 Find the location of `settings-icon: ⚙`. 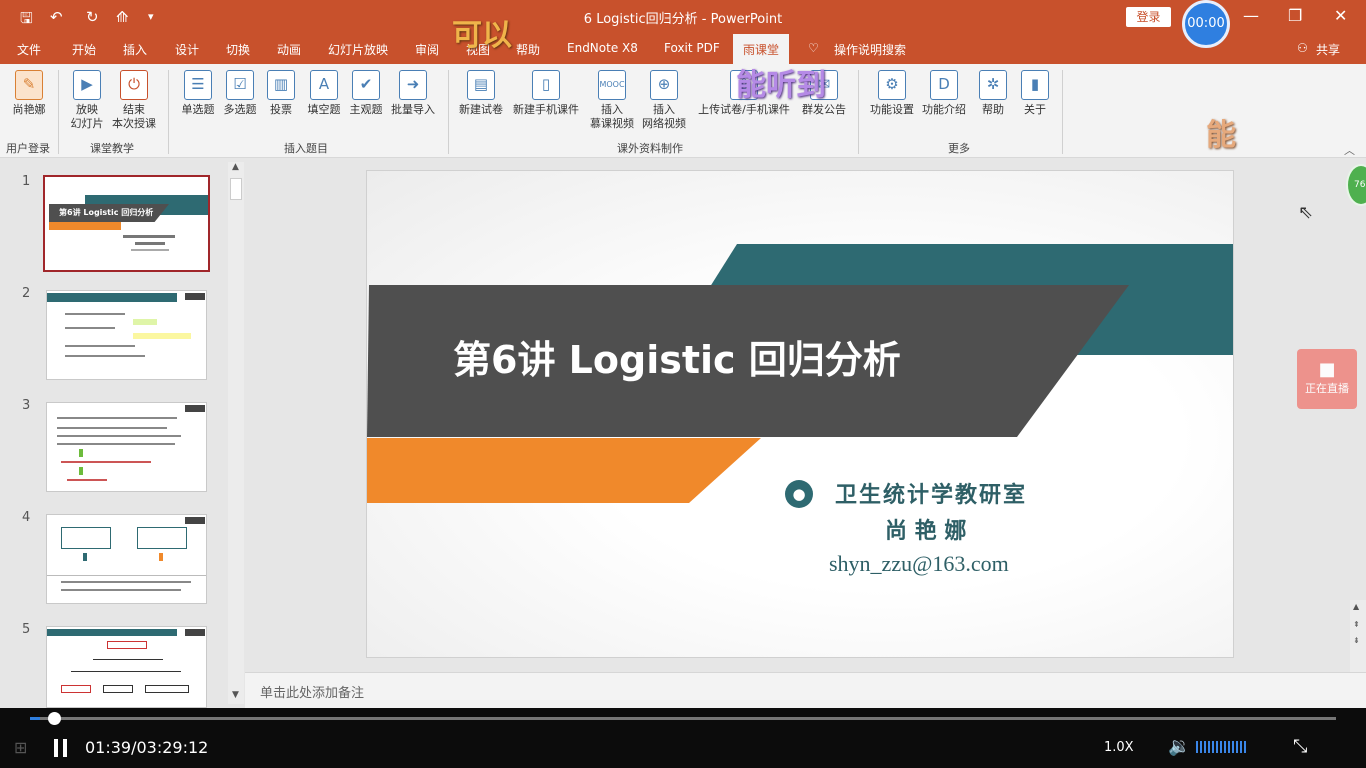

settings-icon: ⚙ is located at coordinates (892, 85).